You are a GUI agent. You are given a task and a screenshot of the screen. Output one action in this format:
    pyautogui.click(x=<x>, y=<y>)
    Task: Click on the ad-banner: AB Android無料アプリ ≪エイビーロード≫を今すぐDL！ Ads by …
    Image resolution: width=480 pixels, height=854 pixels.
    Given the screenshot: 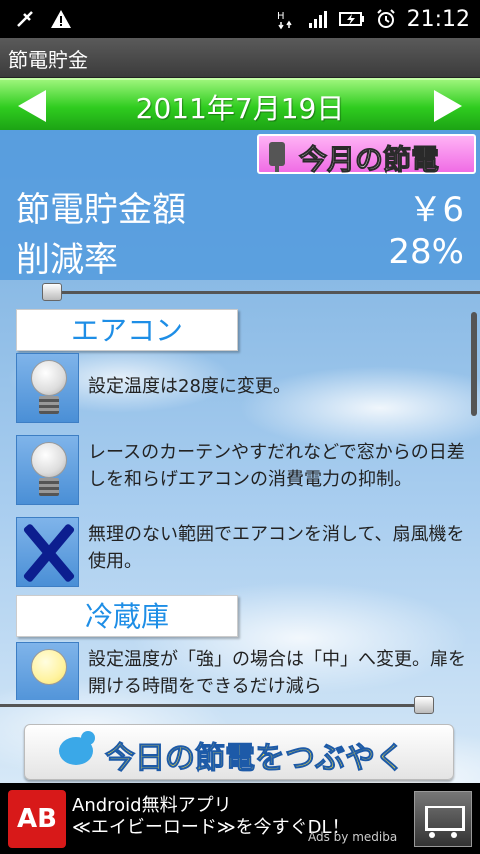 What is the action you would take?
    pyautogui.click(x=240, y=818)
    